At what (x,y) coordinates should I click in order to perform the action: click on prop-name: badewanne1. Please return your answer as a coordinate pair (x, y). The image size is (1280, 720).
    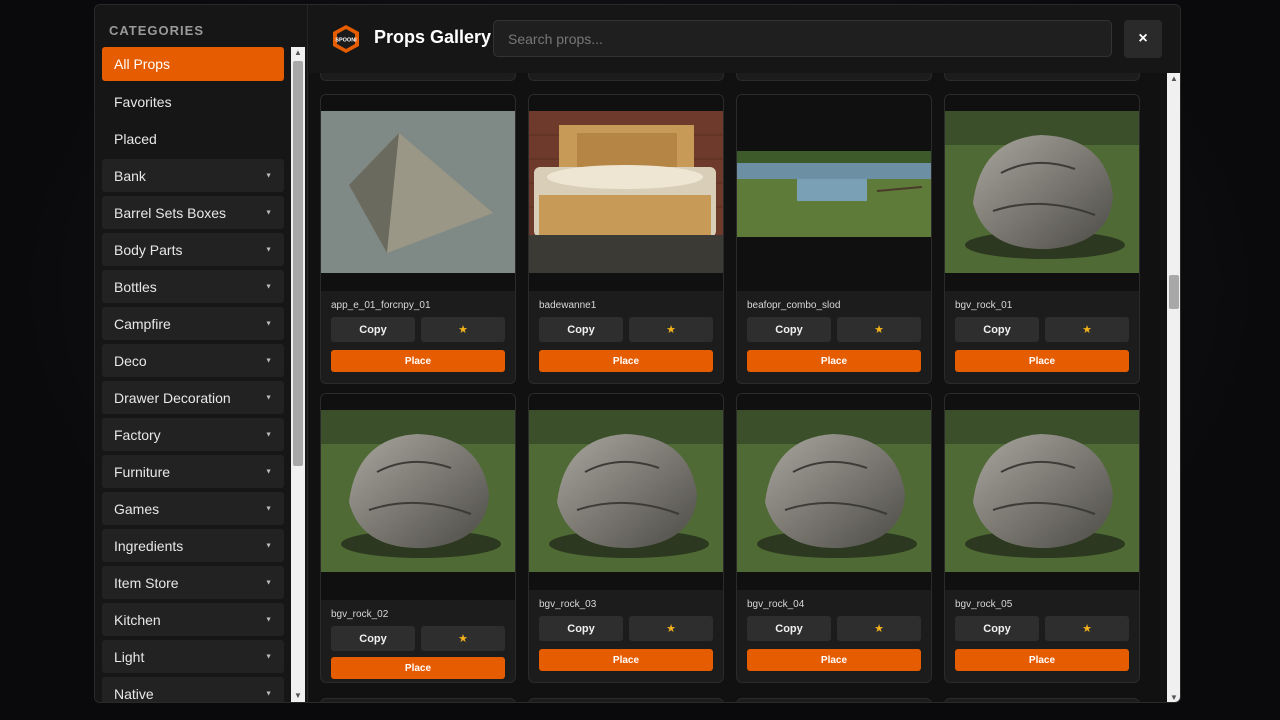
    Looking at the image, I should click on (568, 305).